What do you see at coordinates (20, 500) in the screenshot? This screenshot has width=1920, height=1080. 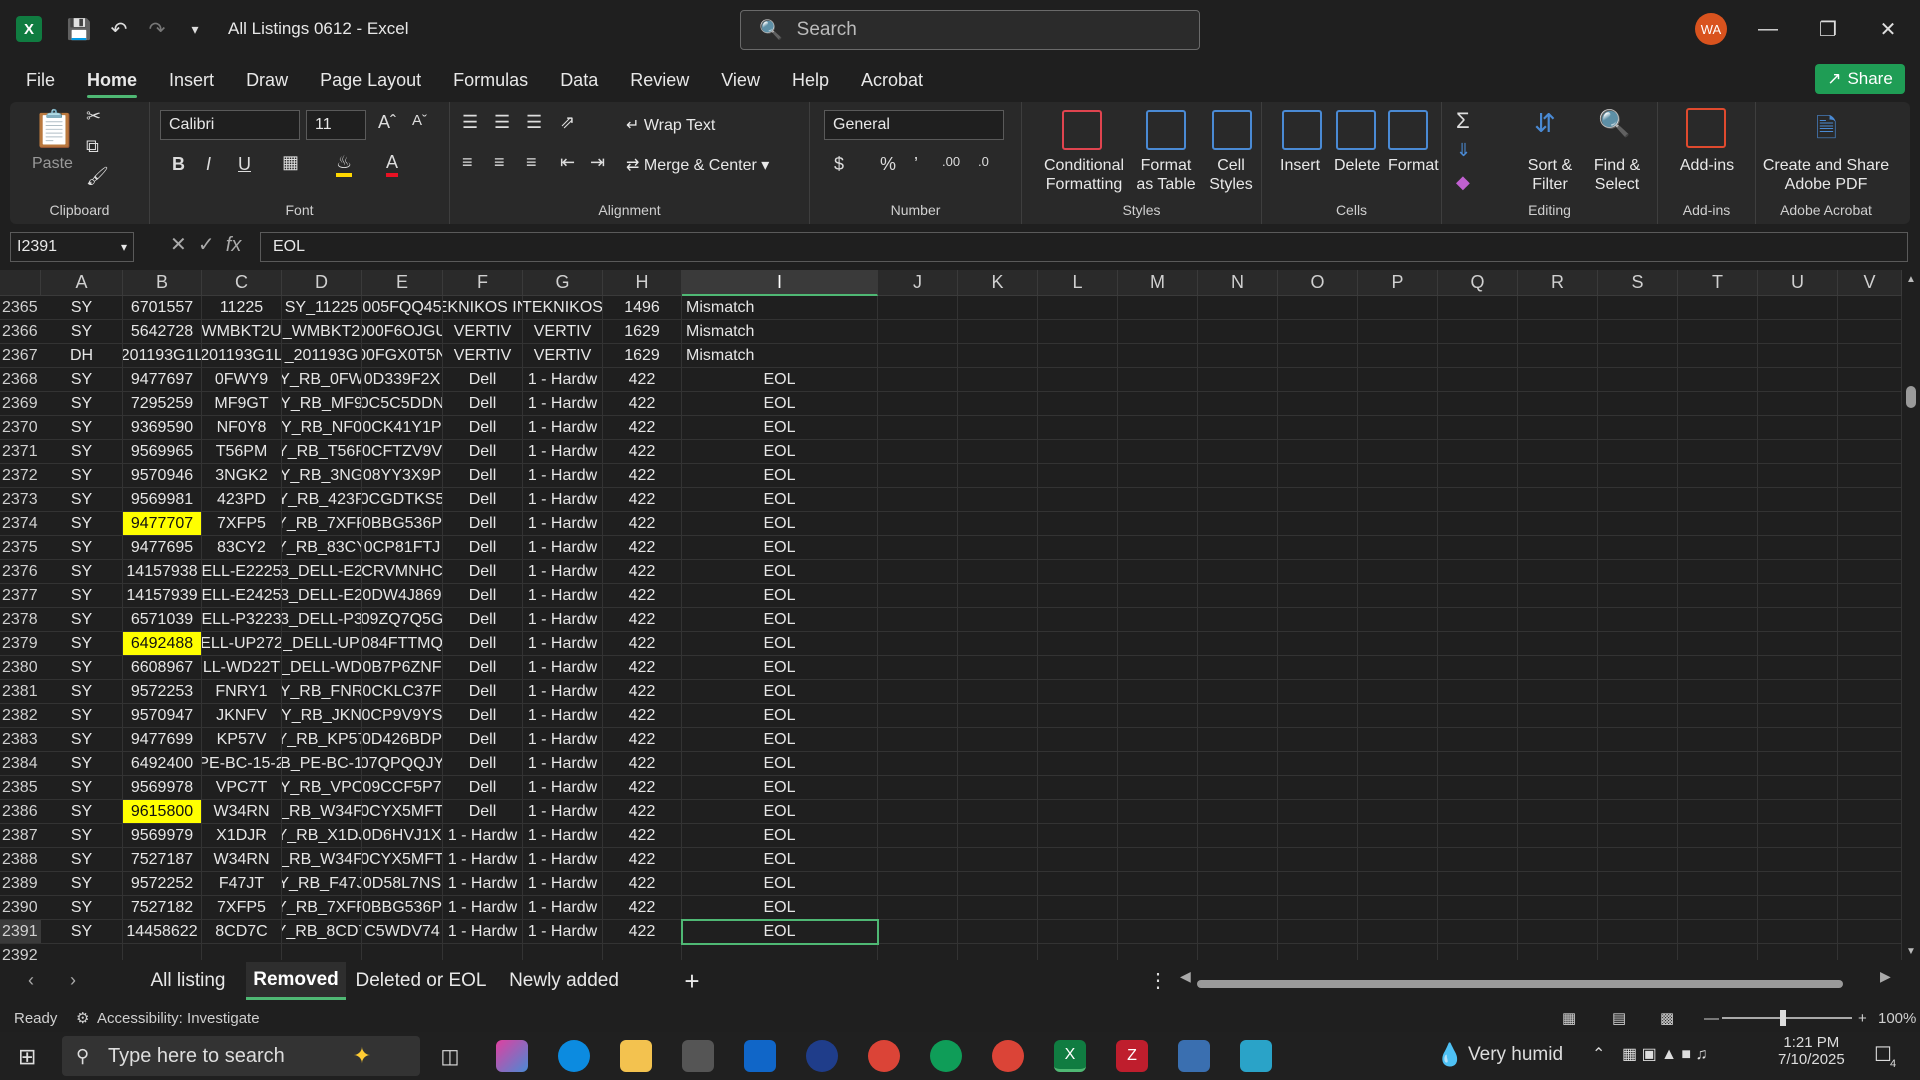 I see `row-header: 2373` at bounding box center [20, 500].